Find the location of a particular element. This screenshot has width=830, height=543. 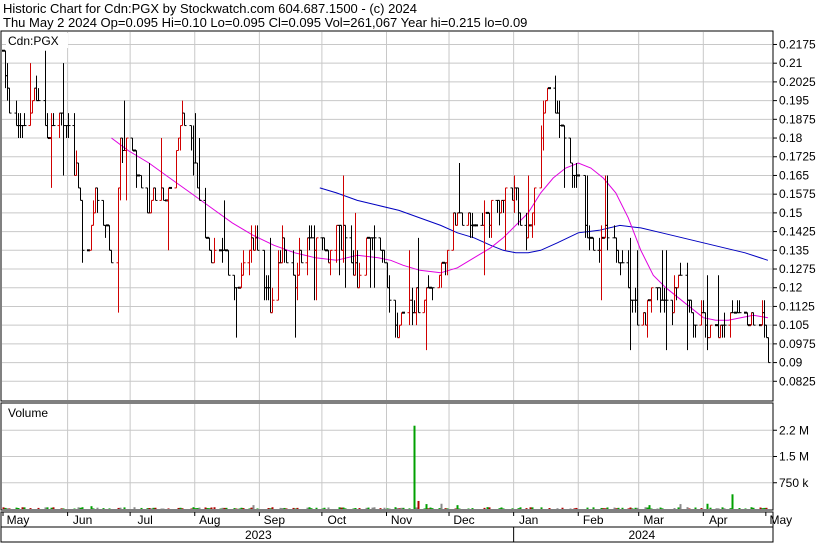

price-tick-label: 0.2025 is located at coordinates (797, 82).